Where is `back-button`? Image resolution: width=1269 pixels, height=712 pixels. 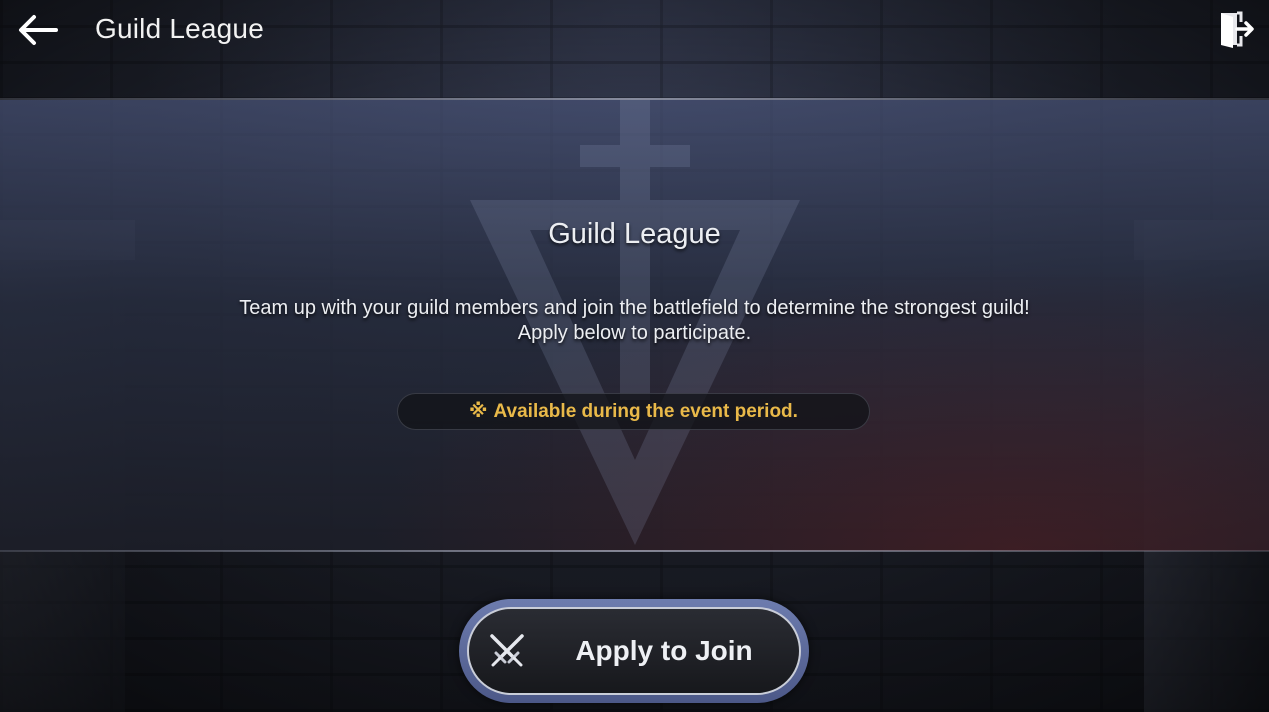
back-button is located at coordinates (38, 30).